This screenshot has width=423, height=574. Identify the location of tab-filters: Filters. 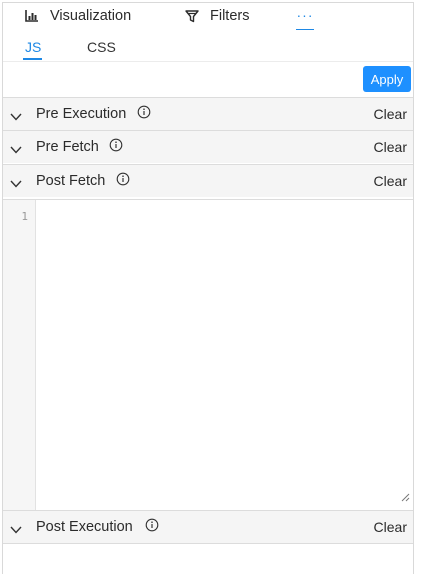
(217, 16).